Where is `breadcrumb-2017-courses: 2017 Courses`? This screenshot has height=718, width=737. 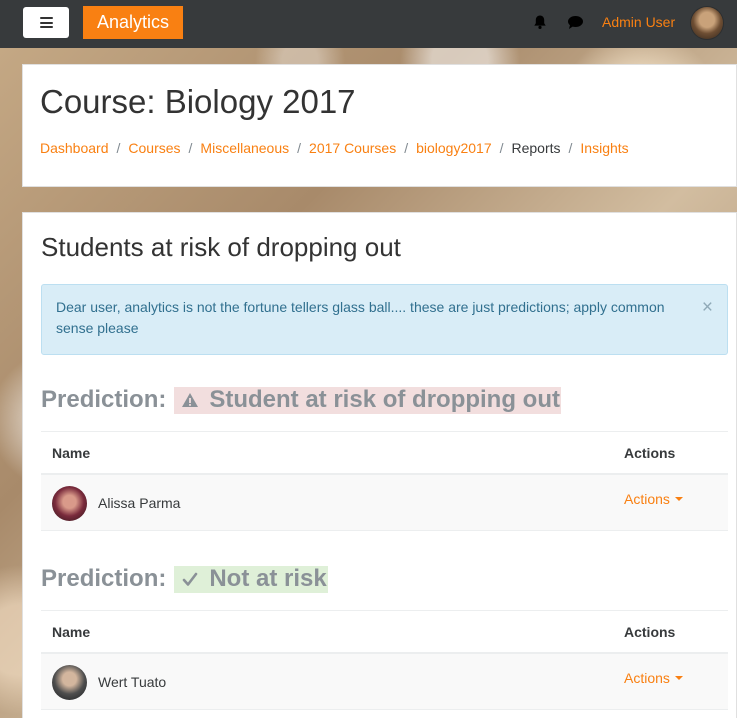 breadcrumb-2017-courses: 2017 Courses is located at coordinates (352, 148).